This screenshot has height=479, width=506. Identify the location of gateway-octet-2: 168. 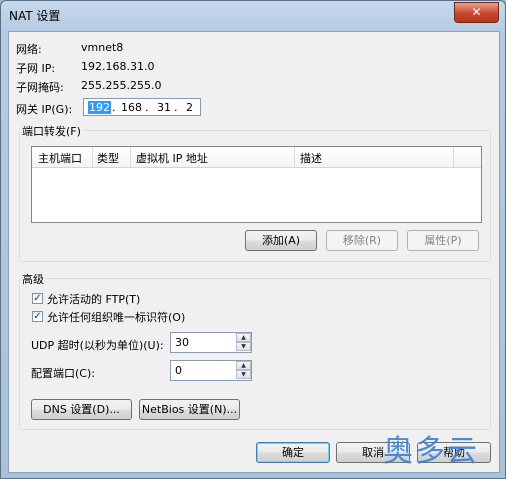
(131, 107).